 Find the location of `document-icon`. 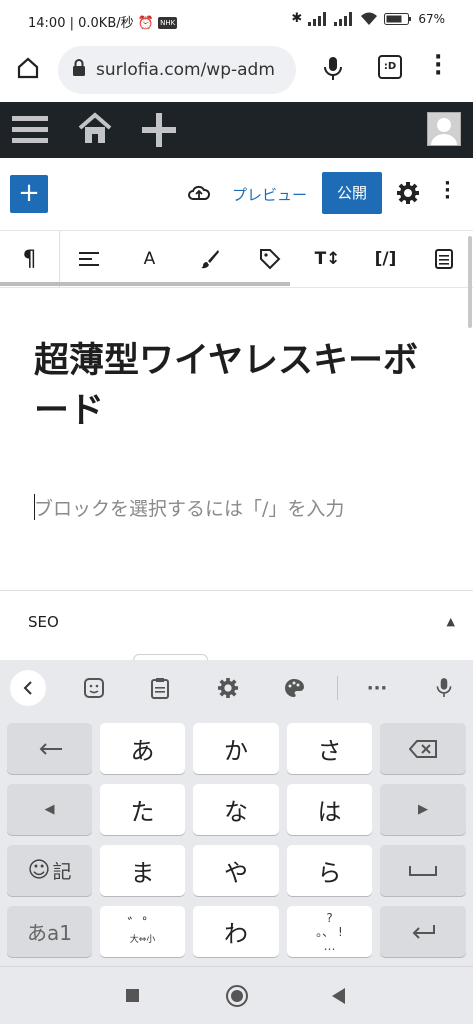

document-icon is located at coordinates (443, 259).